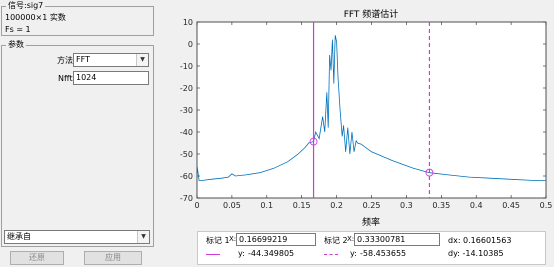 Image resolution: width=554 pixels, height=267 pixels. I want to click on x-axis-label: 频率, so click(371, 222).